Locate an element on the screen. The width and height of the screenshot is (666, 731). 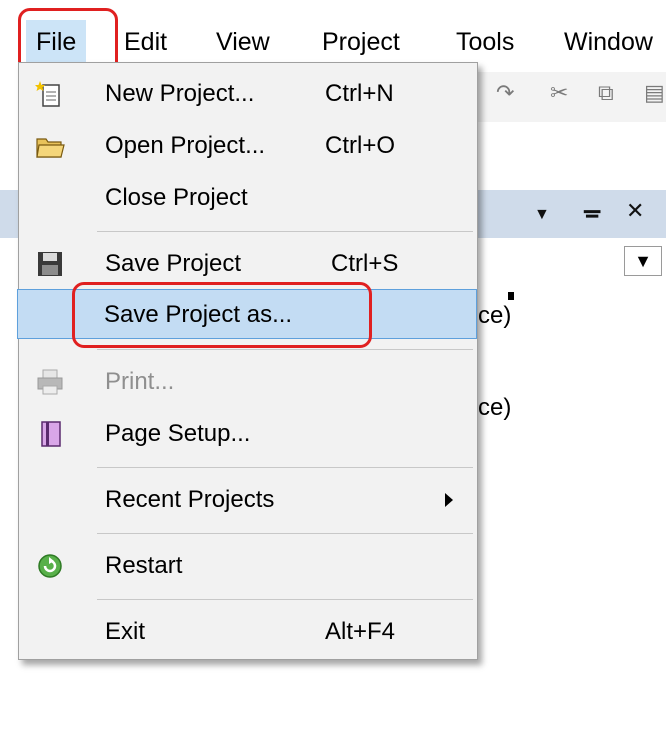
save-disk-icon is located at coordinates (50, 264).